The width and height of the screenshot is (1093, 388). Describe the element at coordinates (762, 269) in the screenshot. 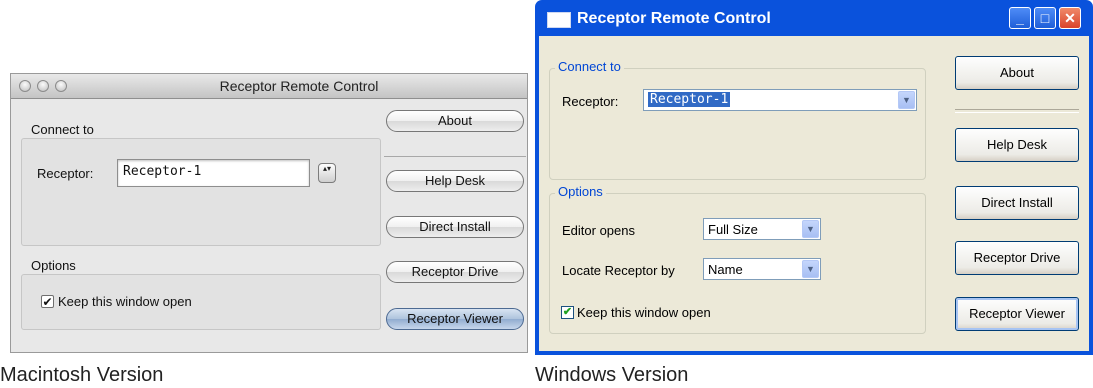

I see `locate-receptor-combo: Name ▼` at that location.